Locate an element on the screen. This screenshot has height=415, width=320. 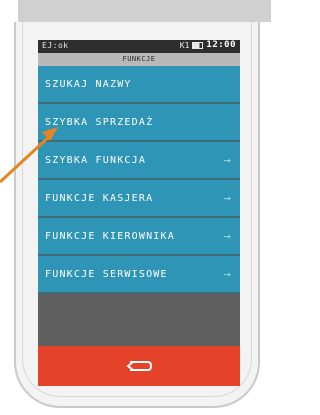
menu-item-szukaj-nazwy: SZUKAJ NAZWY is located at coordinates (139, 84).